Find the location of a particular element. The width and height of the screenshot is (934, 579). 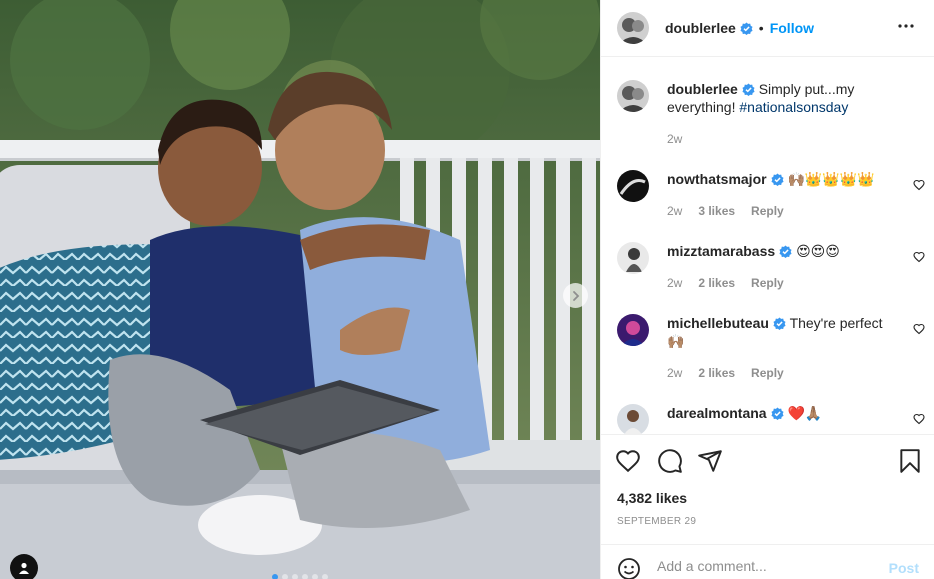

comment-username: darealmontana is located at coordinates (717, 413).